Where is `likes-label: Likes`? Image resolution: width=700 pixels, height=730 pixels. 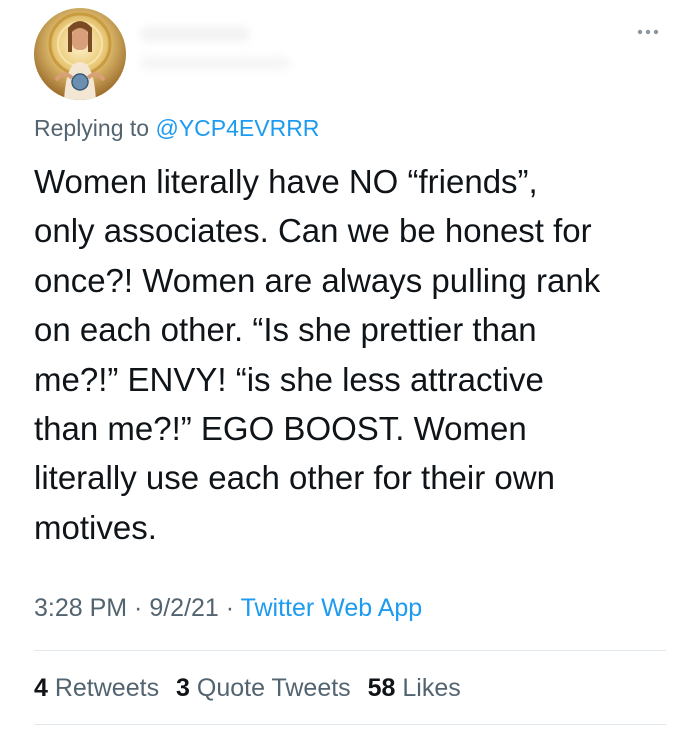 likes-label: Likes is located at coordinates (428, 688).